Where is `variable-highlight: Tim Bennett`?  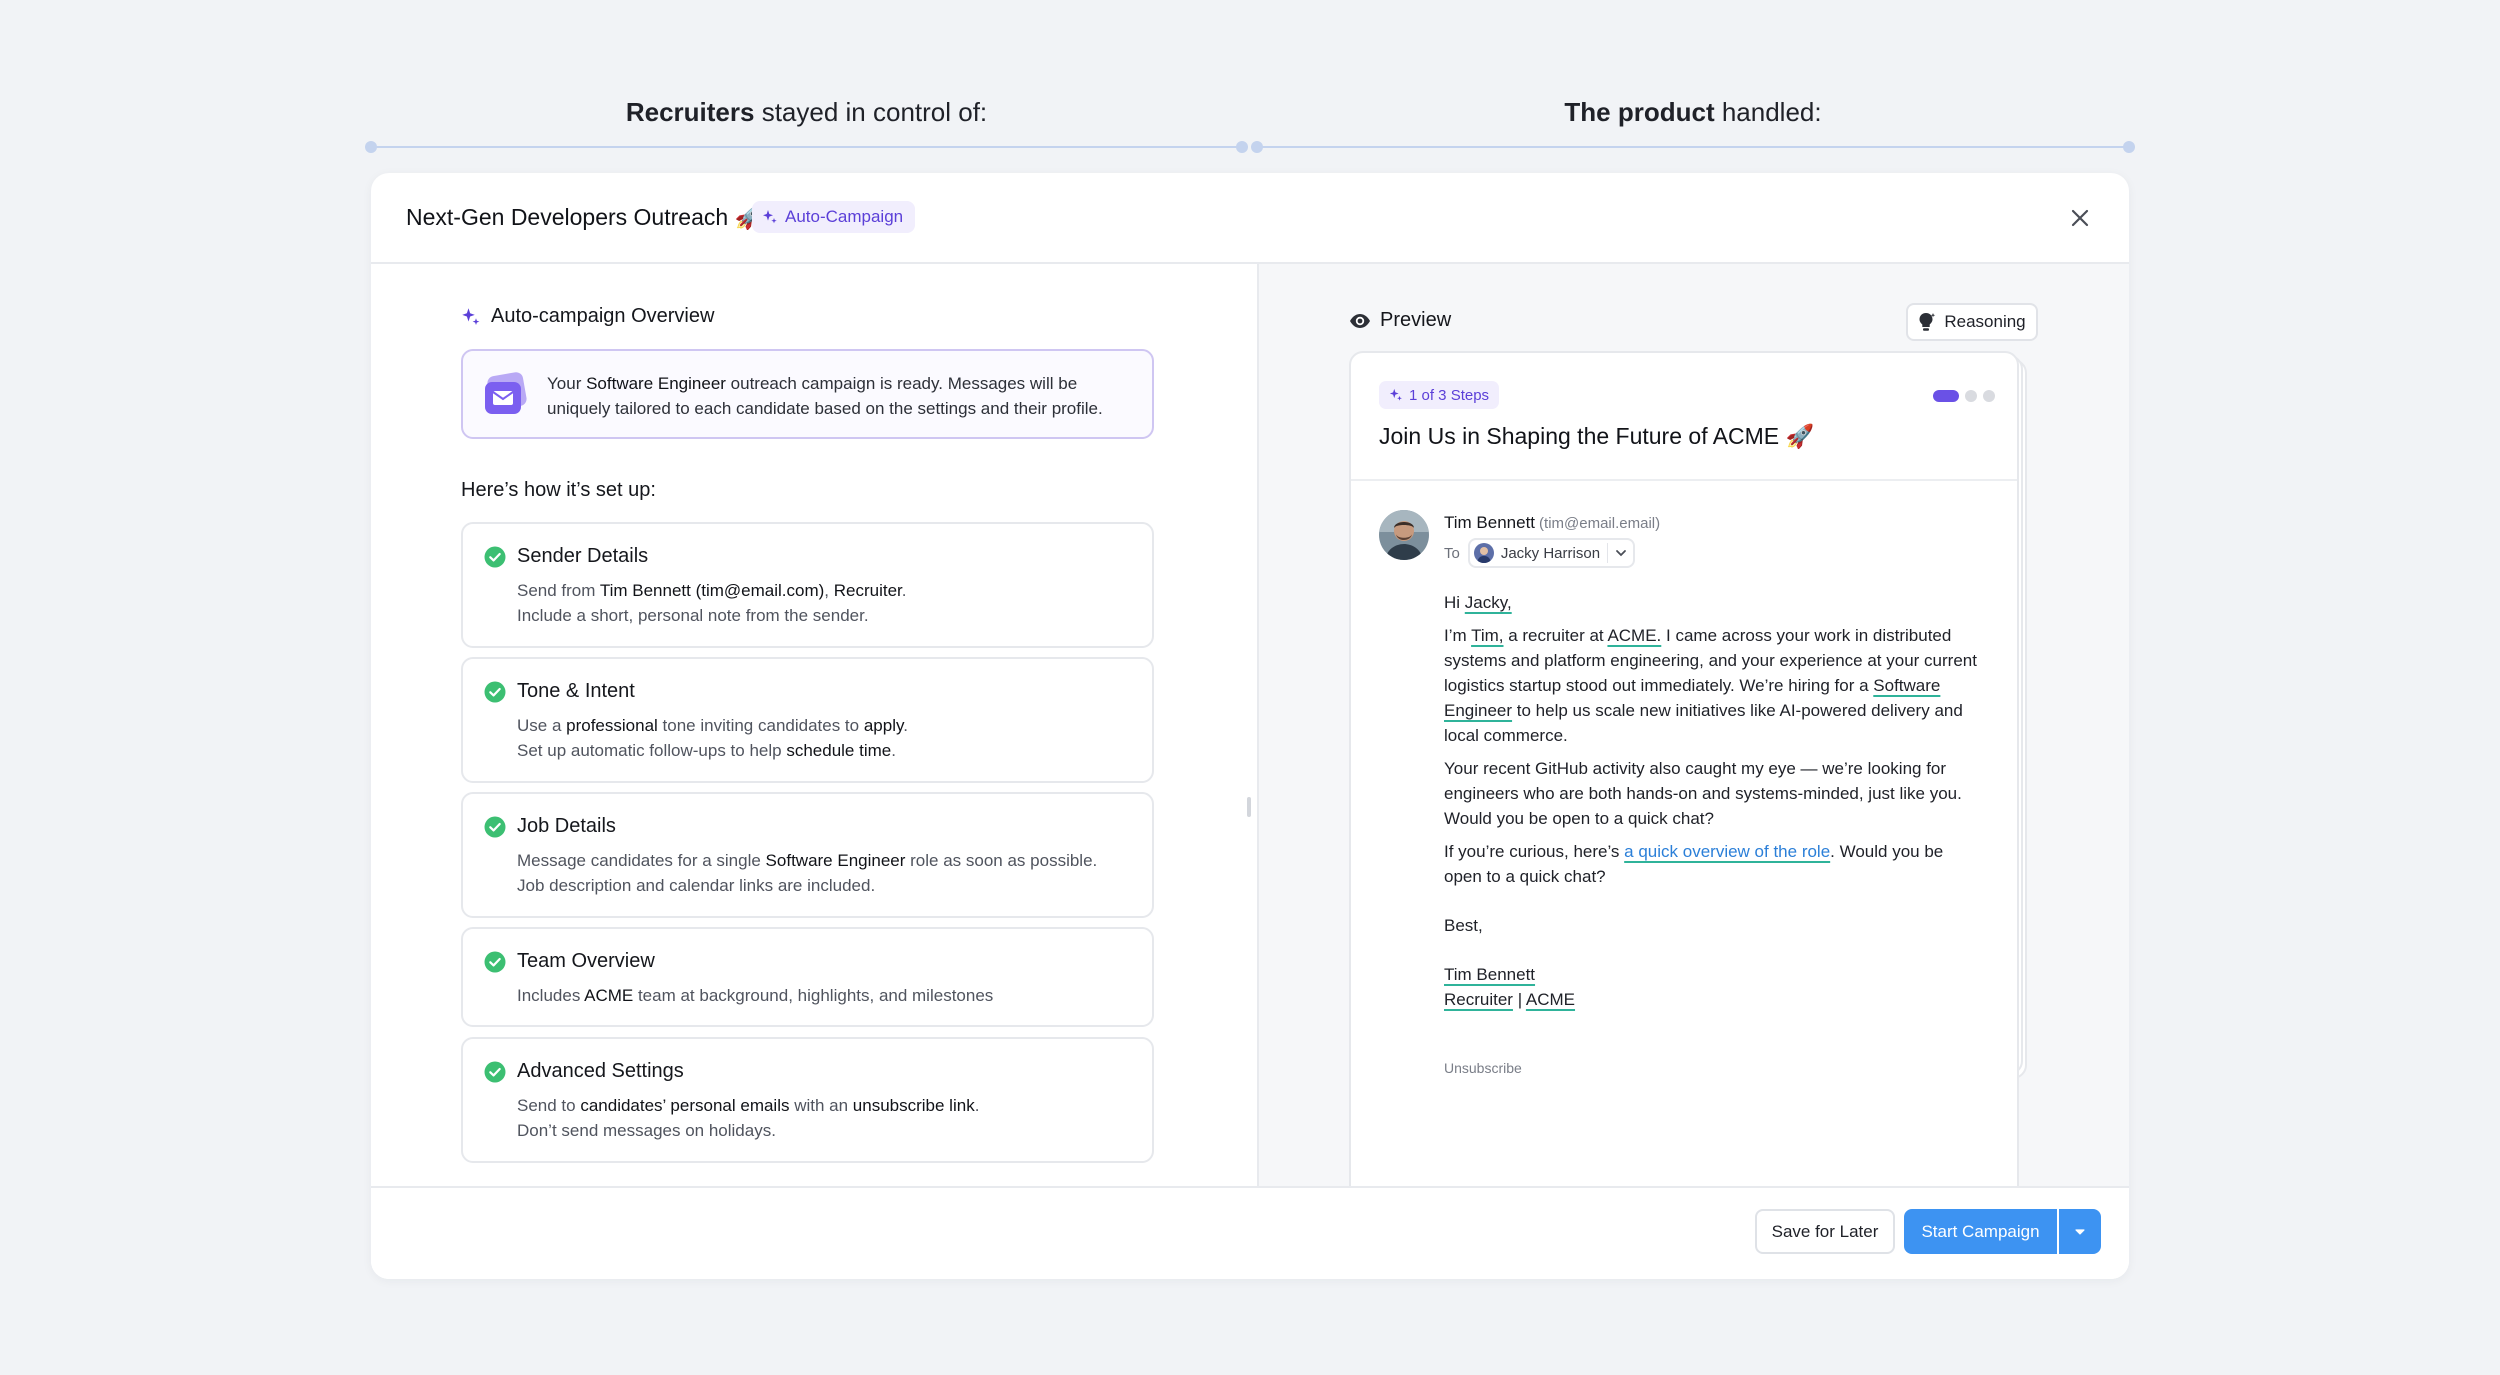 variable-highlight: Tim Bennett is located at coordinates (1490, 974).